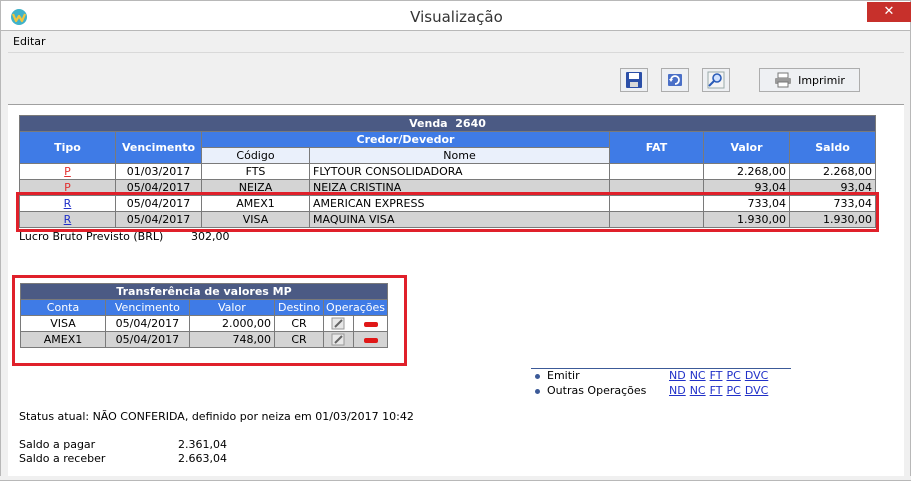 Image resolution: width=911 pixels, height=481 pixels. I want to click on floppy-disk-icon, so click(634, 80).